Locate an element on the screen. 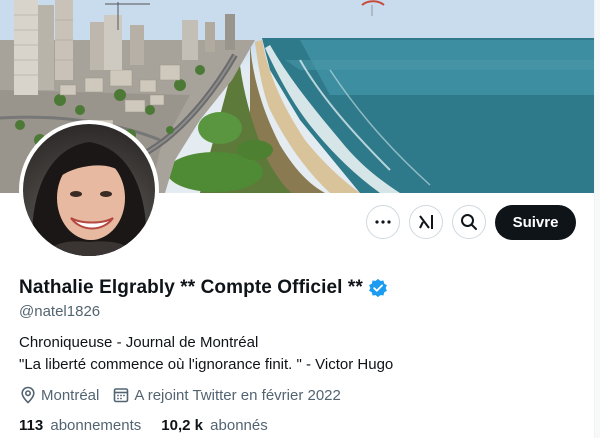 This screenshot has width=600, height=438. user-handle: @natel1826 is located at coordinates (60, 311).